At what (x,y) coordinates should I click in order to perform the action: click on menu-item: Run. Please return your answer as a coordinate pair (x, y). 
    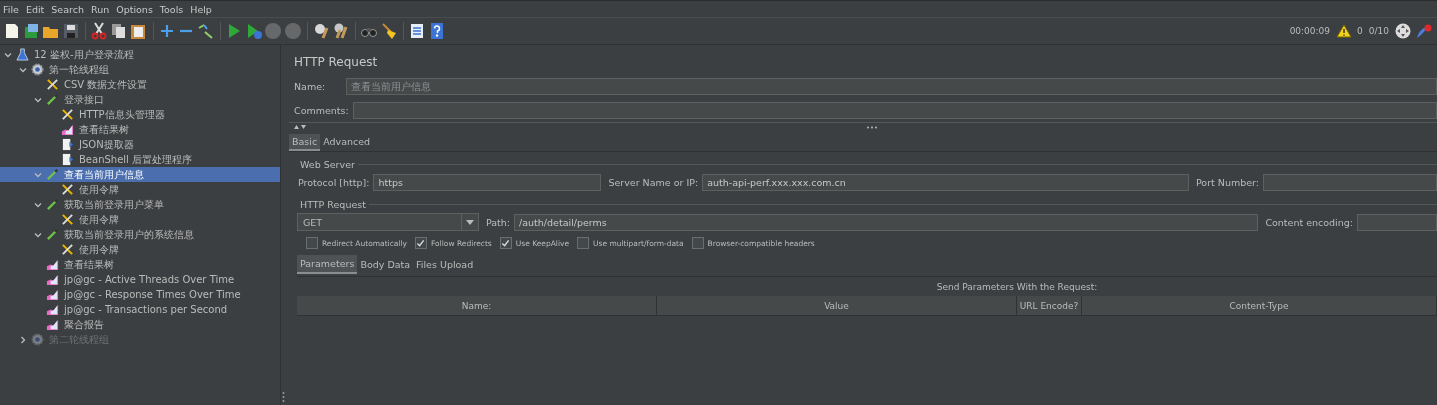
    Looking at the image, I should click on (100, 9).